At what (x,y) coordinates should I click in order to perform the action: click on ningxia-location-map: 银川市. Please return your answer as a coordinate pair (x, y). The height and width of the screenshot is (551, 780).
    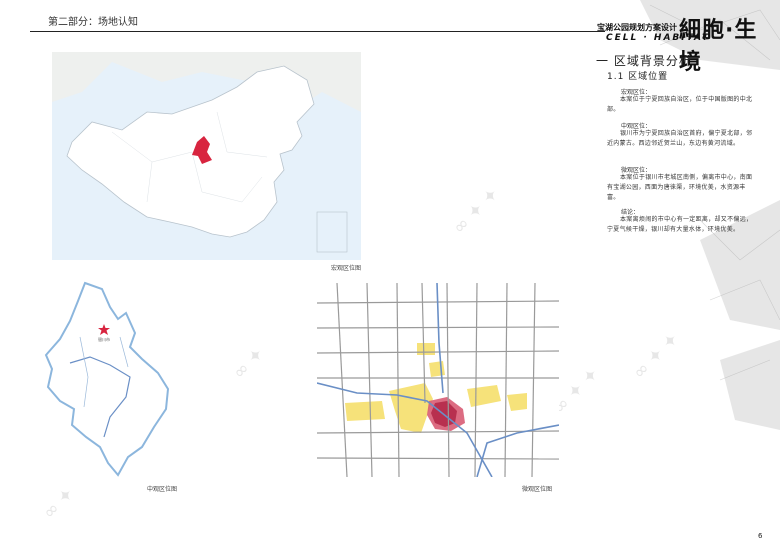
    Looking at the image, I should click on (107, 379).